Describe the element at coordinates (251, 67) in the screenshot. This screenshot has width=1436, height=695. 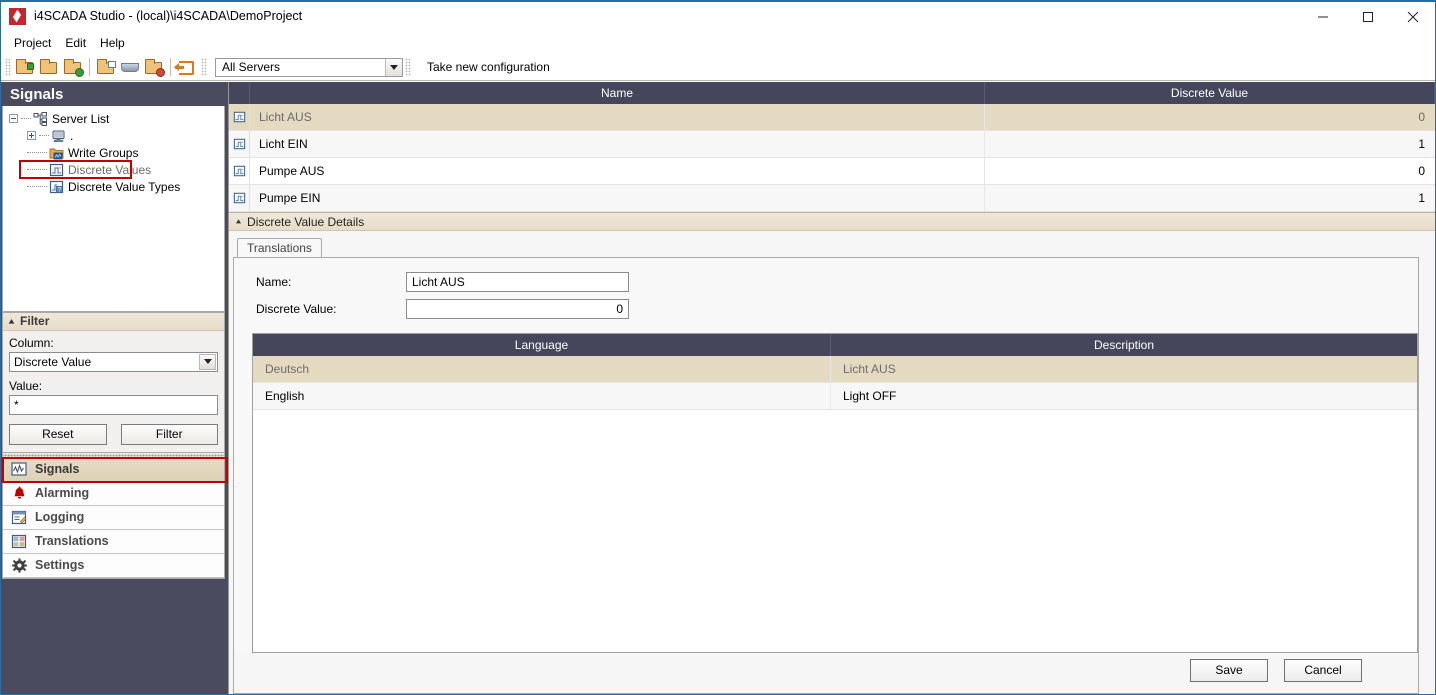
I see `server-filter-value: All Servers` at that location.